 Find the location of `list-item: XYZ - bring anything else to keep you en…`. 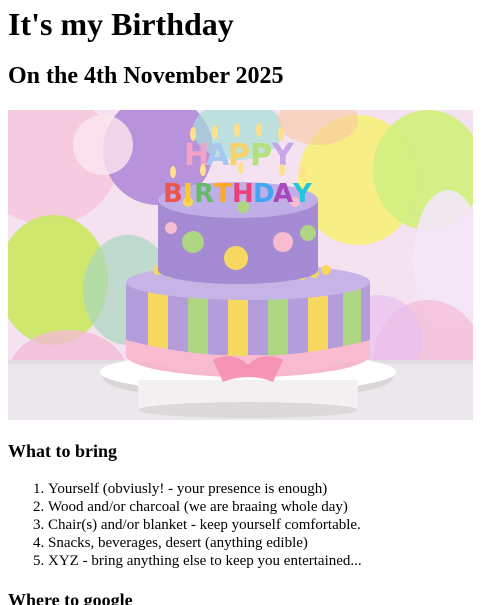

list-item: XYZ - bring anything else to keep you en… is located at coordinates (205, 561).